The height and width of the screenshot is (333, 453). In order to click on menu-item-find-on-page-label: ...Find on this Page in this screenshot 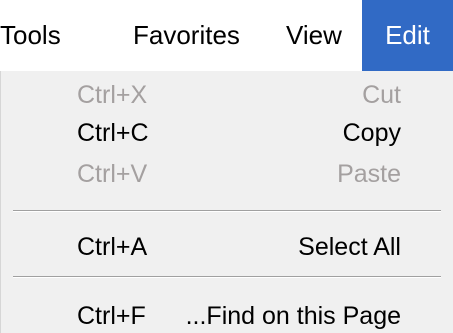, I will do `click(293, 316)`.